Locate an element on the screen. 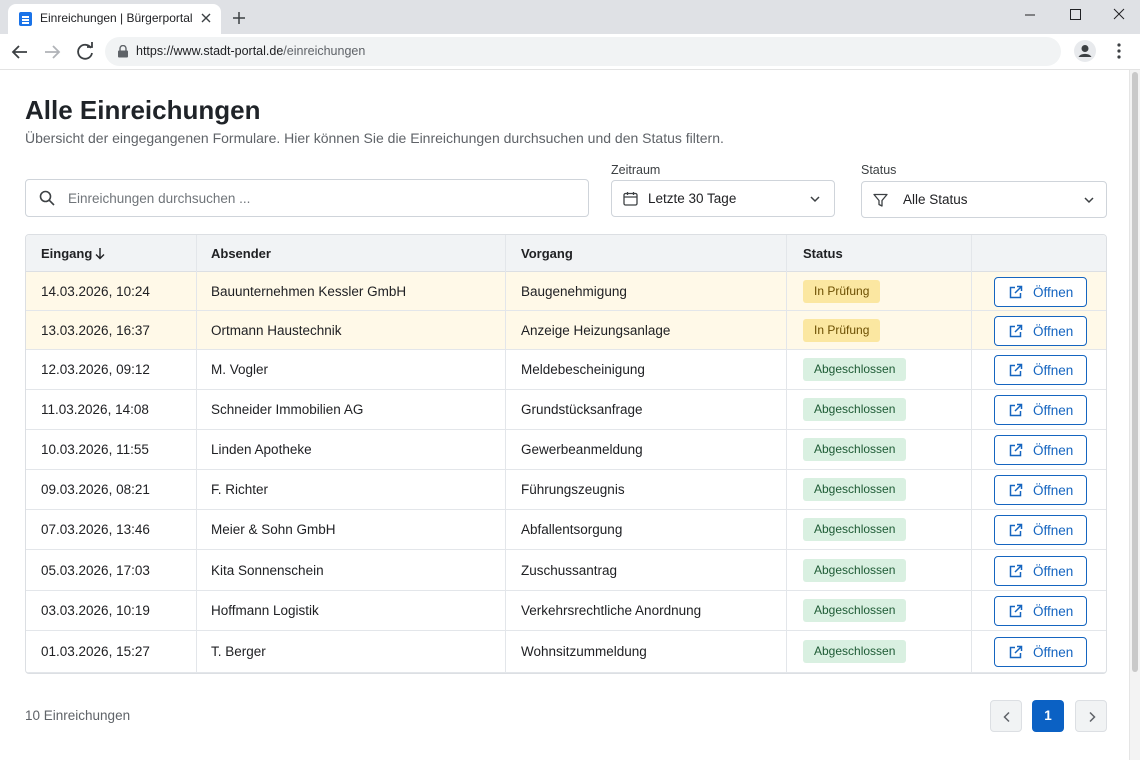  cell-absender: Bauunternehmen Kessler GmbH is located at coordinates (309, 291).